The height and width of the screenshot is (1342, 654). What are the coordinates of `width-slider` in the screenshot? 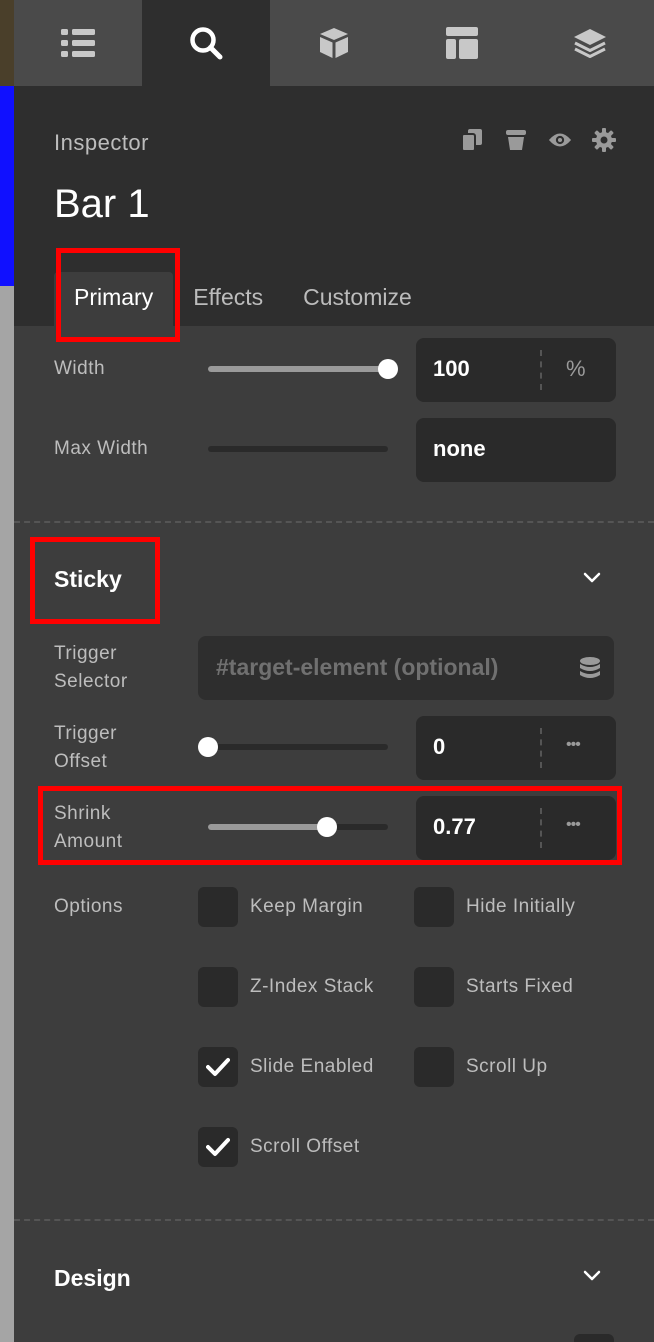 It's located at (303, 369).